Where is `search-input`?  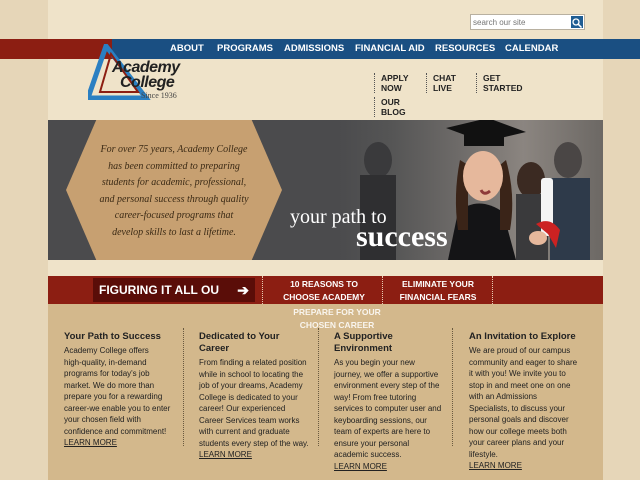
search-input is located at coordinates (521, 22).